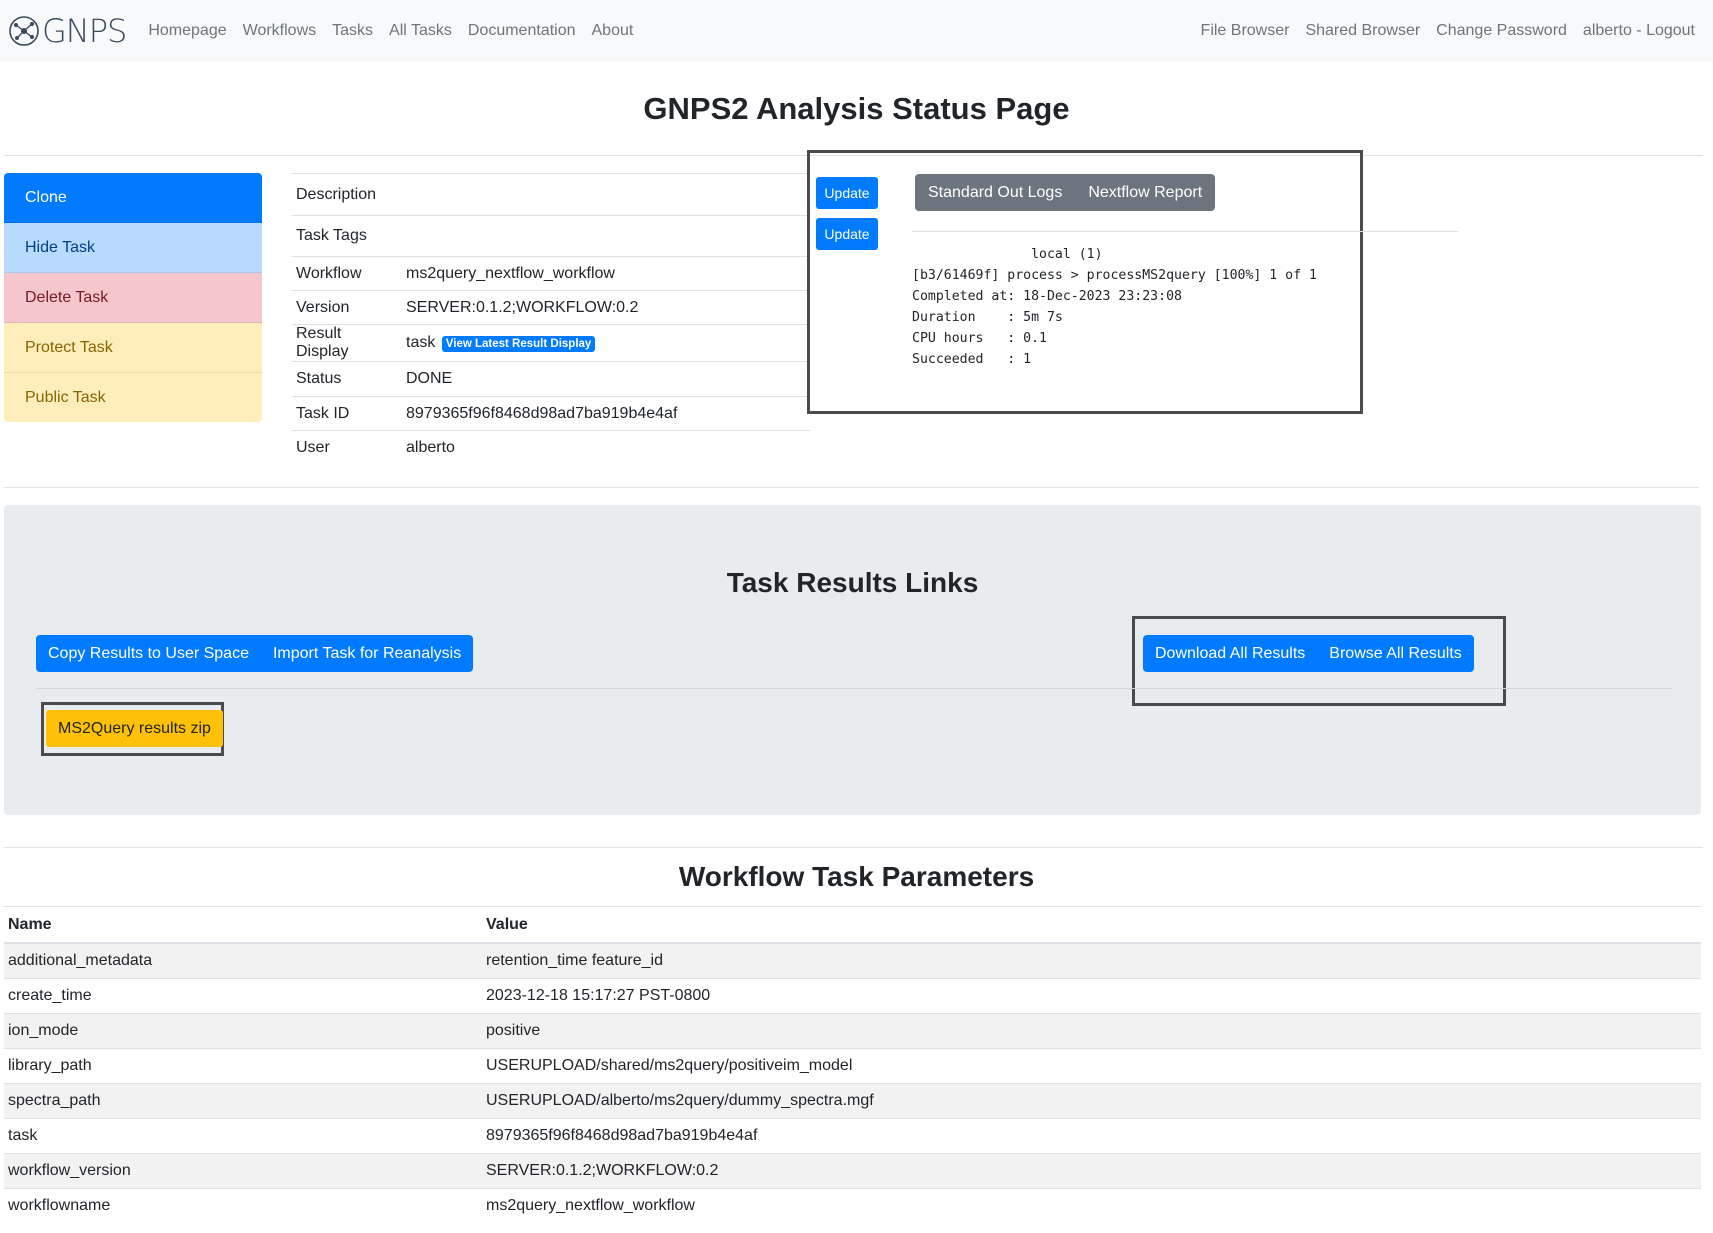 This screenshot has height=1233, width=1713. What do you see at coordinates (352, 31) in the screenshot?
I see `nav-tasks: Tasks` at bounding box center [352, 31].